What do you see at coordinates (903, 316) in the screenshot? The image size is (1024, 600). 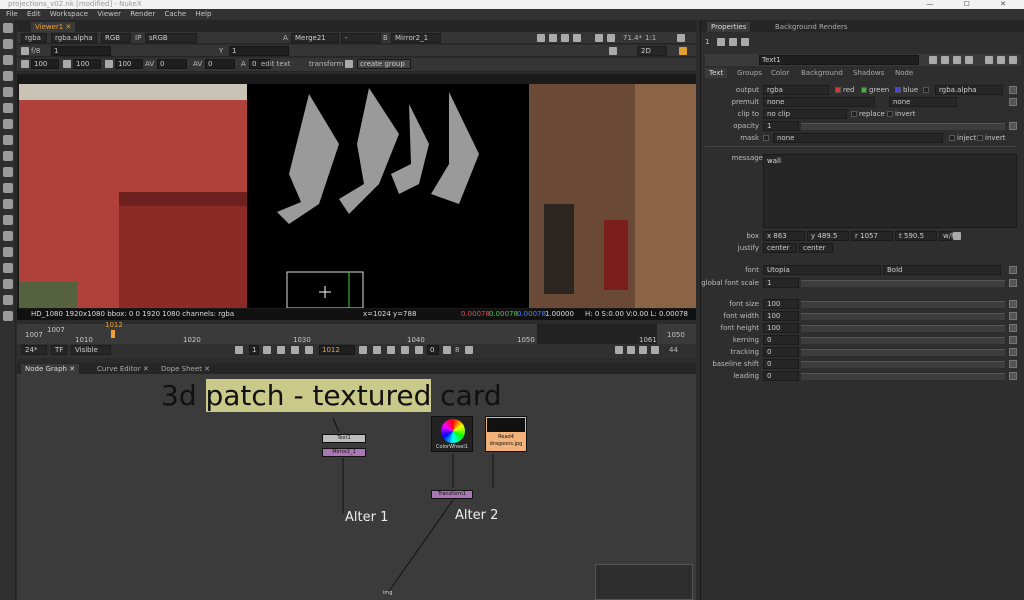 I see `font-width-slider` at bounding box center [903, 316].